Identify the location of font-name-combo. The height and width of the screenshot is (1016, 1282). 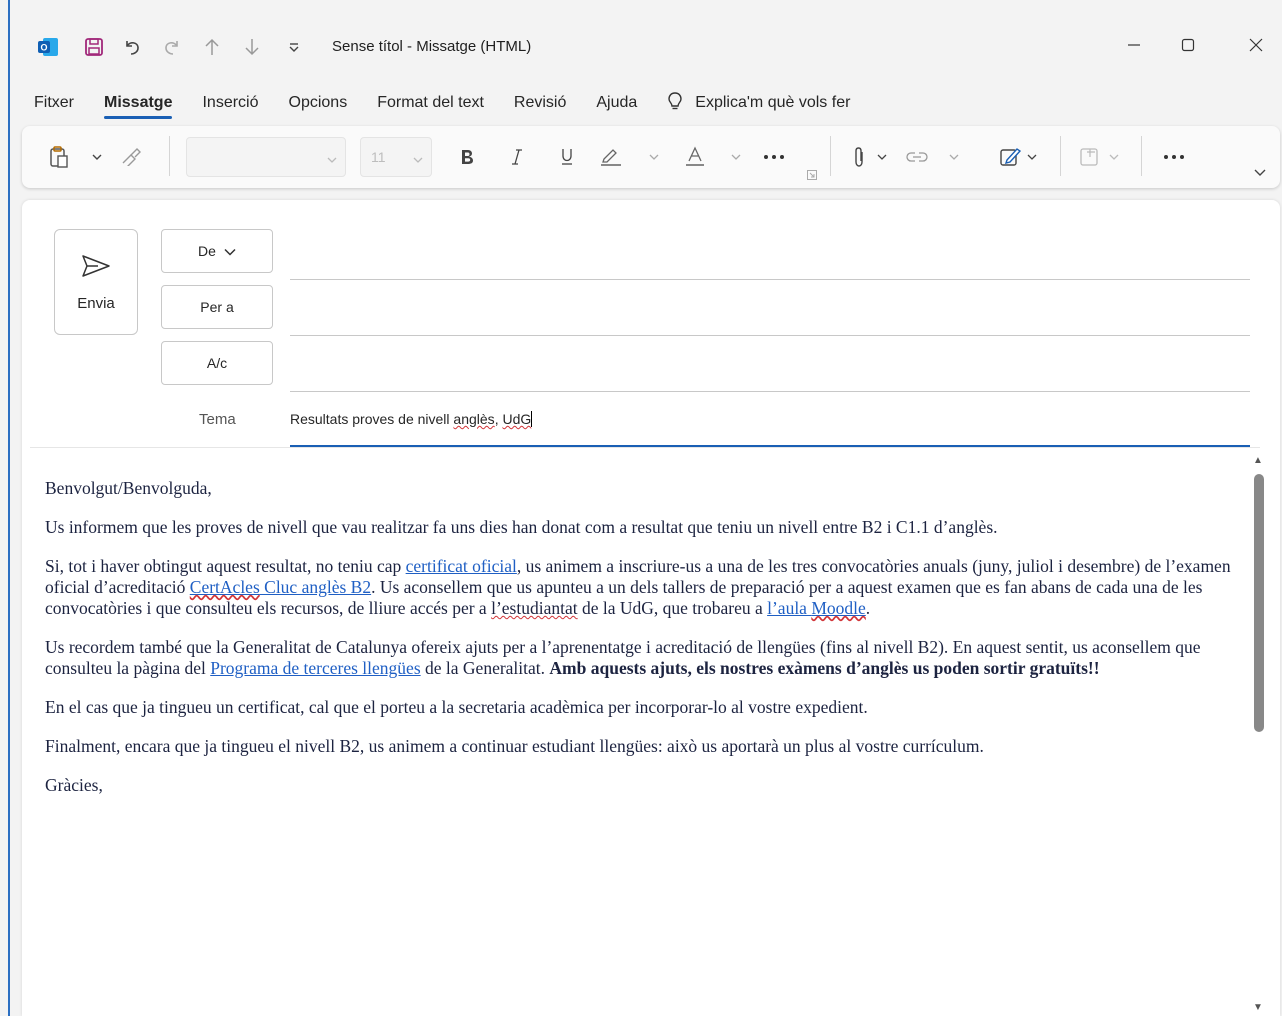
(266, 157).